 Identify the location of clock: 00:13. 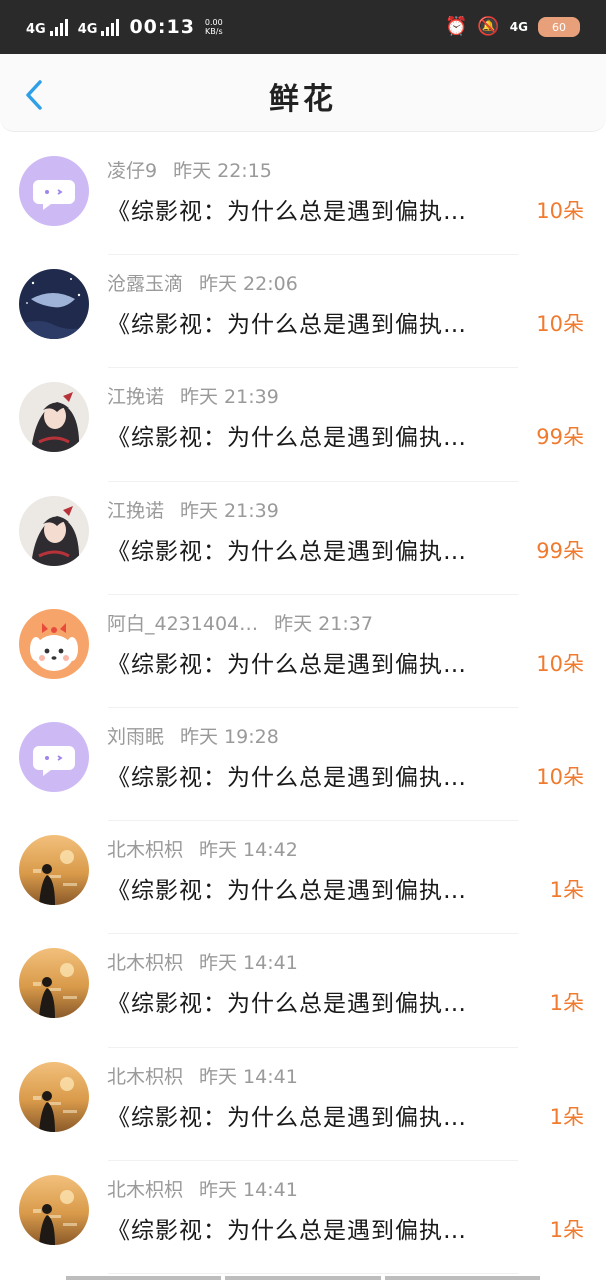
(162, 27).